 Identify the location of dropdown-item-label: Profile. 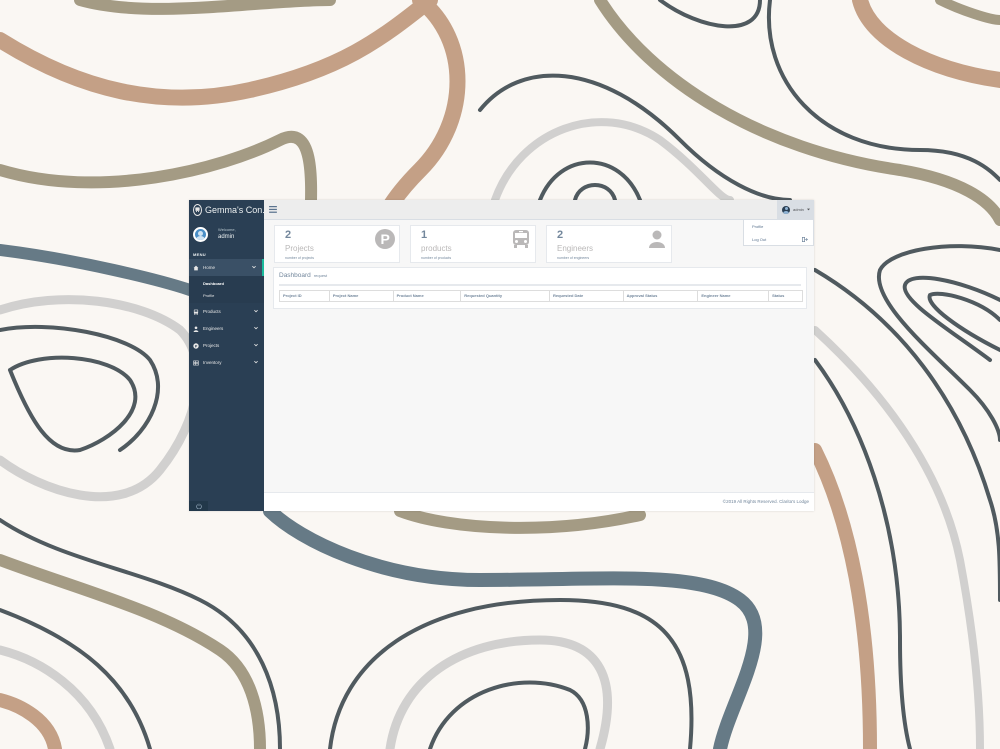
(758, 226).